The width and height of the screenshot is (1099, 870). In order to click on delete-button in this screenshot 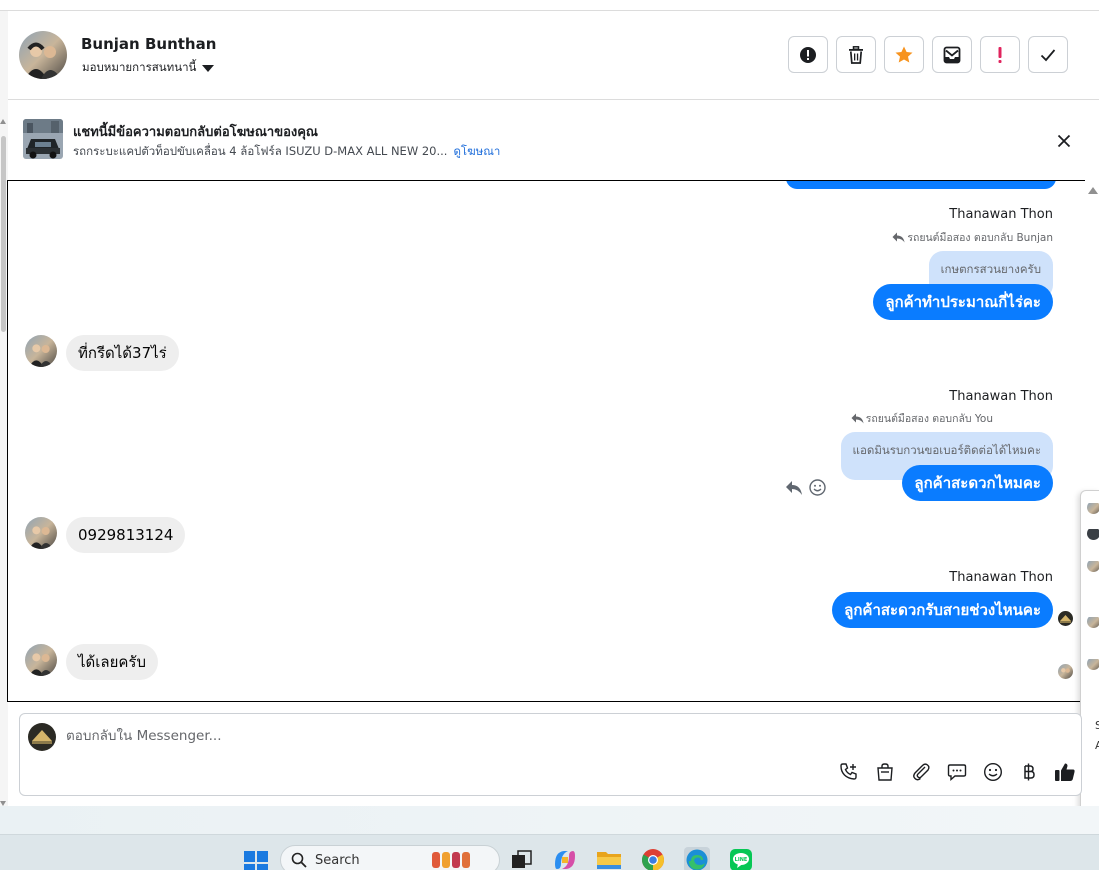, I will do `click(856, 54)`.